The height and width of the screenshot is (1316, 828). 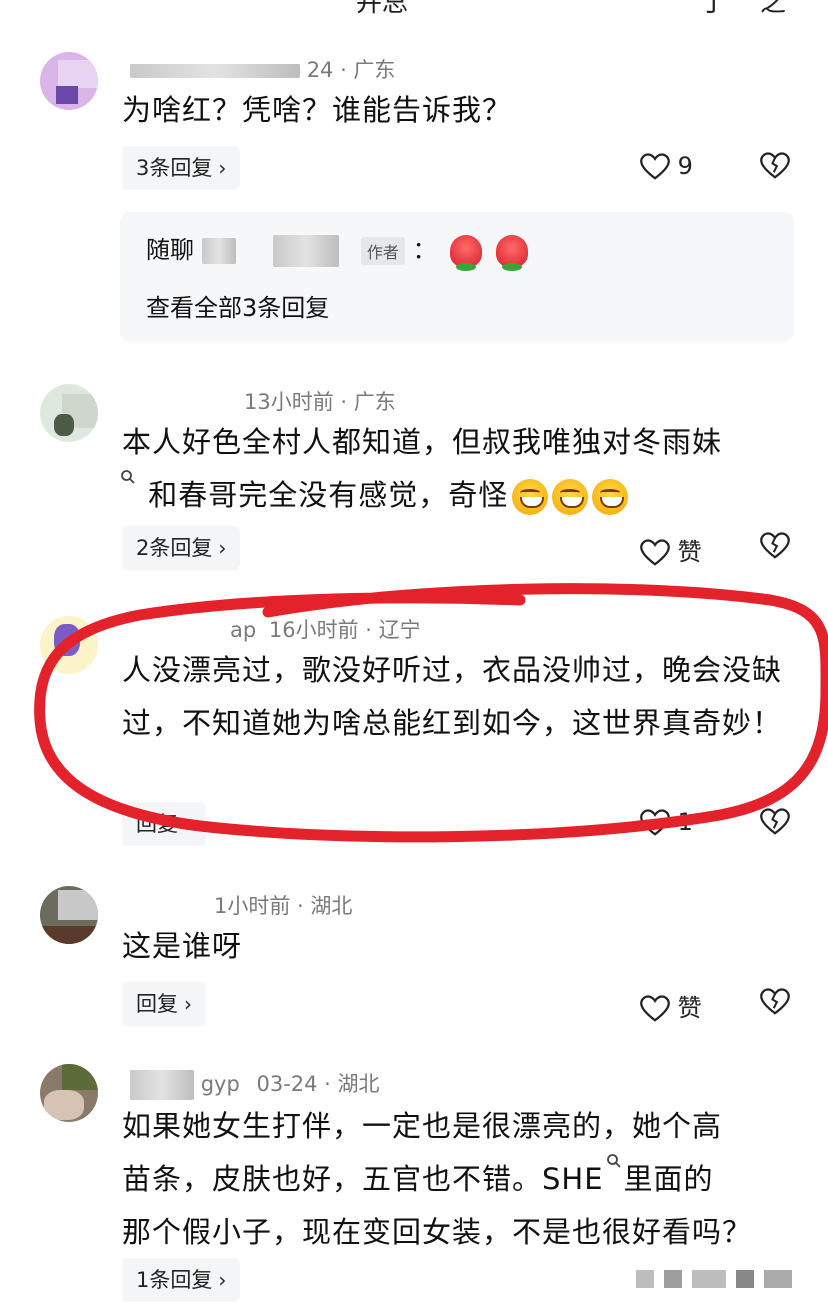 I want to click on view-replies-button: 1条回复 ›, so click(x=181, y=1280).